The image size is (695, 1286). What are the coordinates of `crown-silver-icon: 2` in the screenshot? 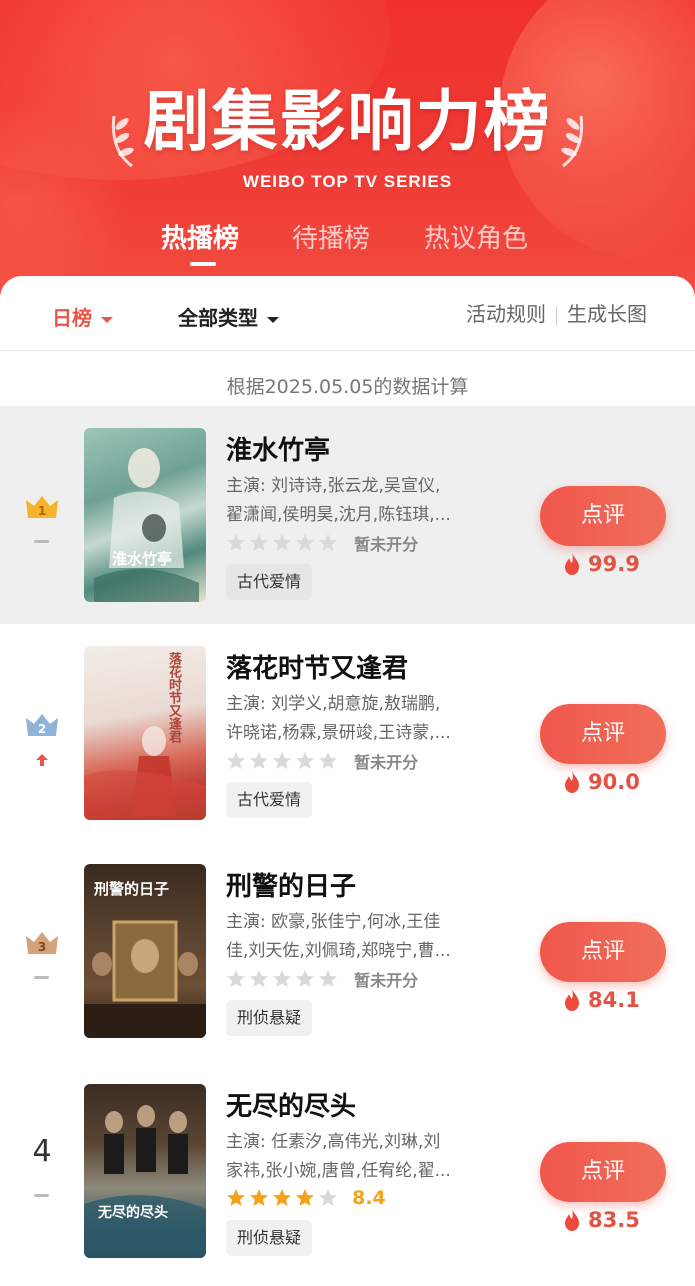 It's located at (42, 725).